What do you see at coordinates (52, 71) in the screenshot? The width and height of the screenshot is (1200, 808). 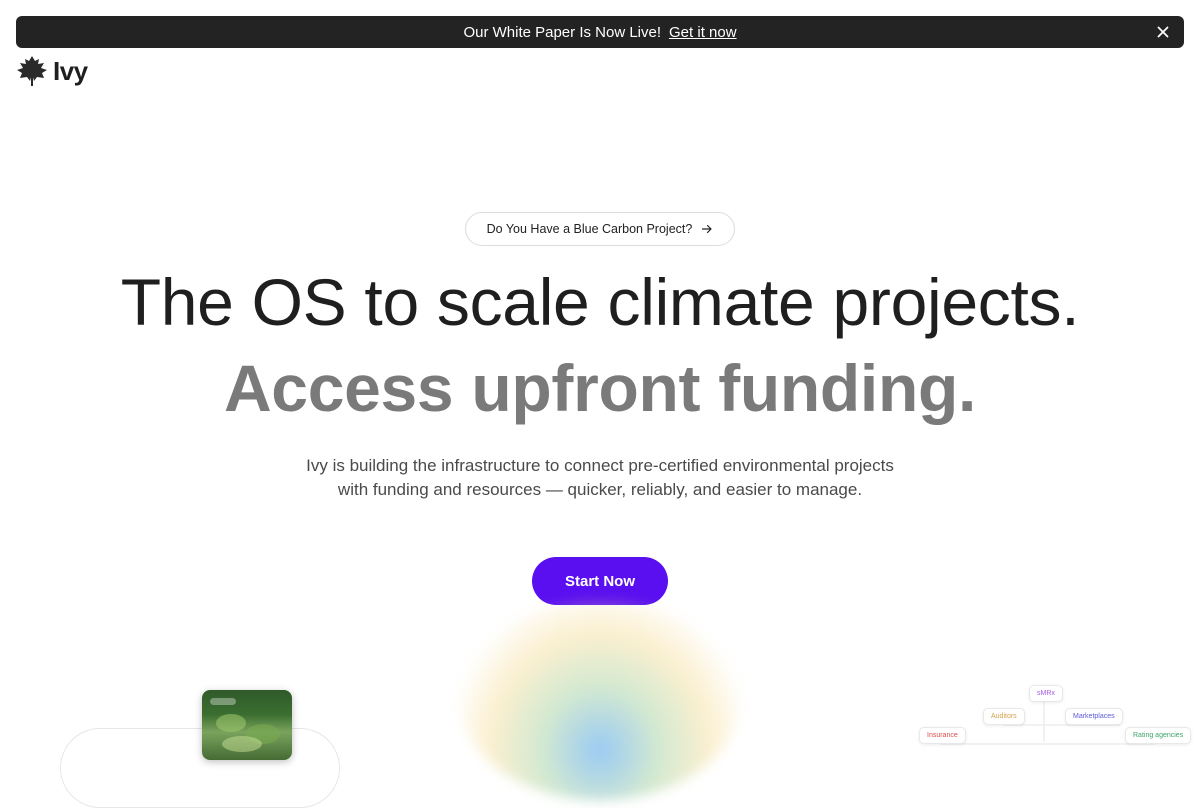 I see `logo: Ivy` at bounding box center [52, 71].